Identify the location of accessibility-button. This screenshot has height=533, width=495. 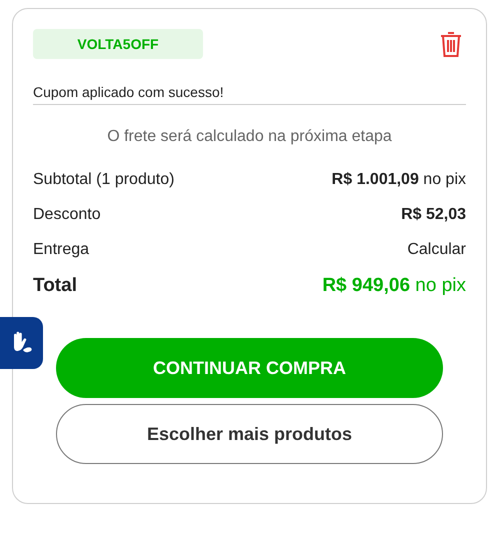
(21, 343).